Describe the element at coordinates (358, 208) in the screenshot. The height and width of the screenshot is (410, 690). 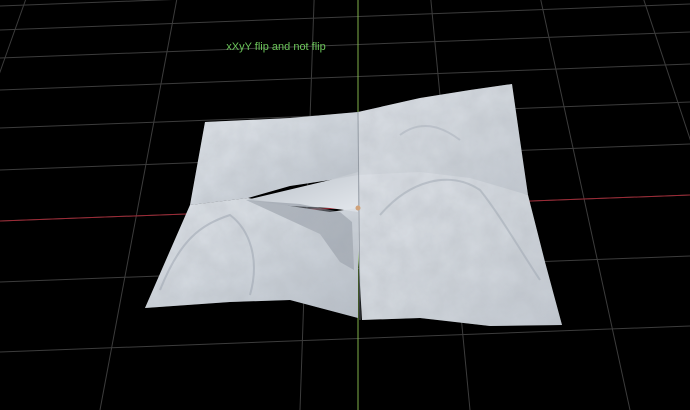
I see `origin-marker` at that location.